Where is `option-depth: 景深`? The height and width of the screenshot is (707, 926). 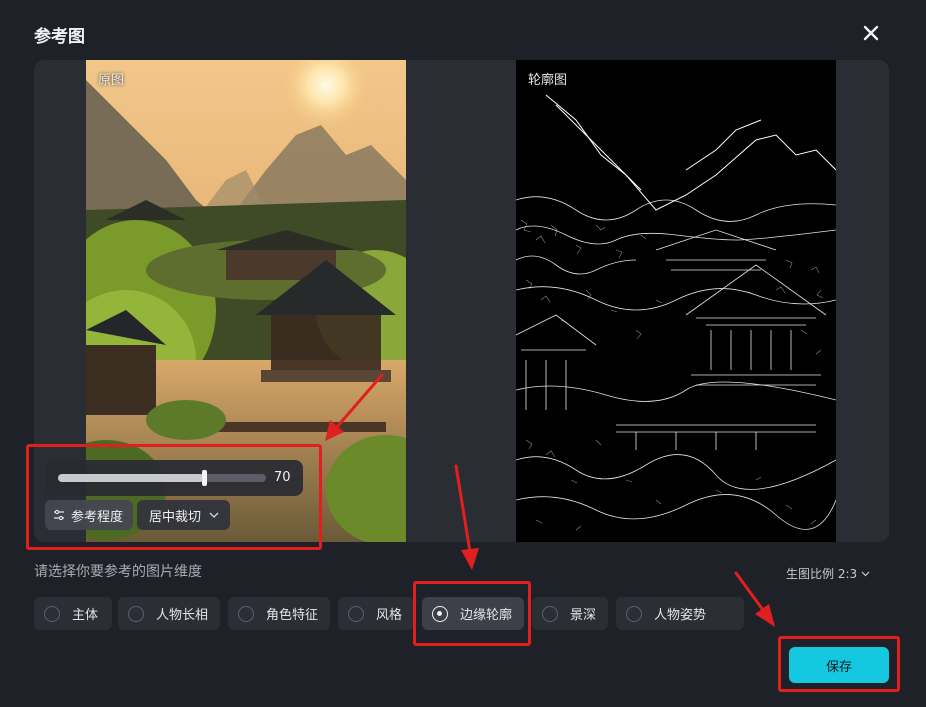 option-depth: 景深 is located at coordinates (570, 613).